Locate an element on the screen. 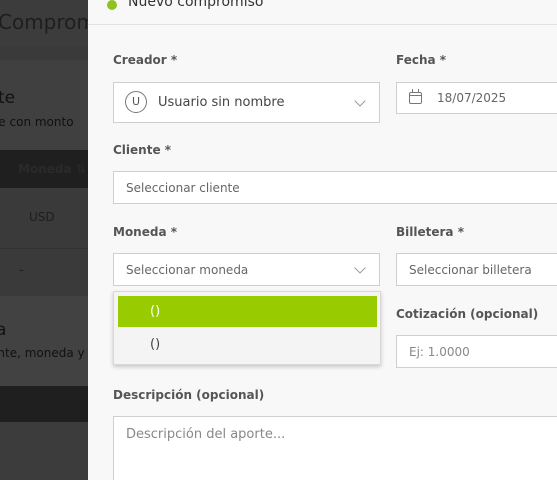 The image size is (557, 480). user-avatar-icon: U is located at coordinates (136, 102).